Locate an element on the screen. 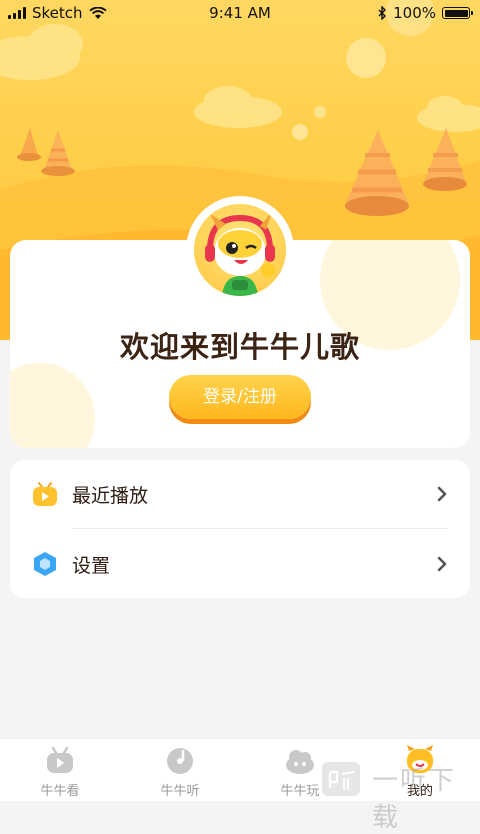 Image resolution: width=480 pixels, height=834 pixels. login-register-button: 登录/注册 is located at coordinates (240, 397).